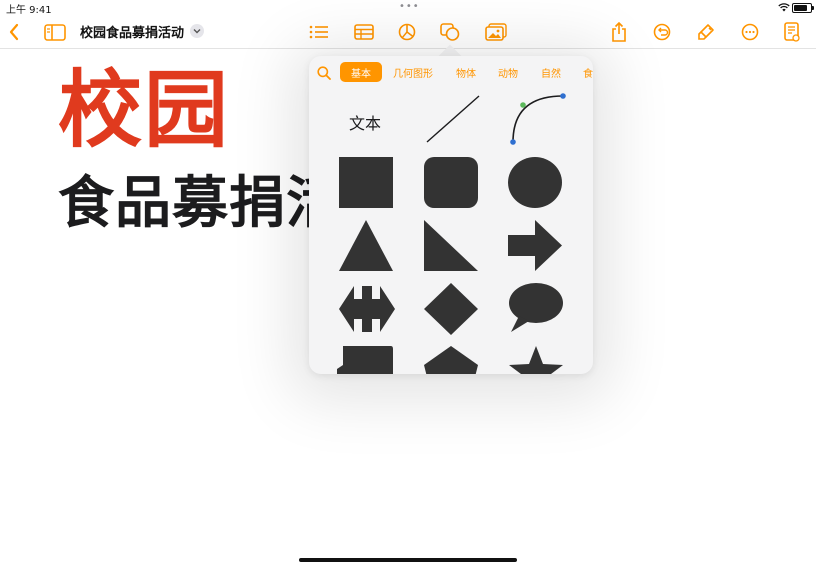 This screenshot has height=567, width=816. I want to click on shapes-icon, so click(450, 32).